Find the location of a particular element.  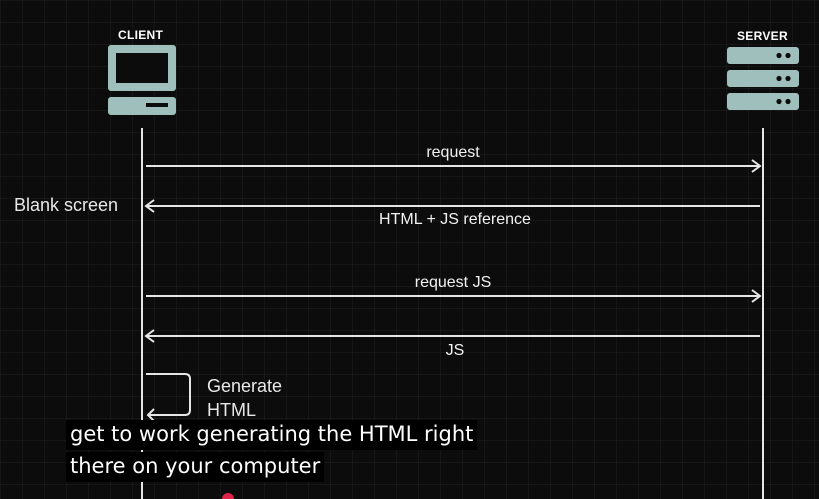

self-call-arrow-generate-html is located at coordinates (168, 397).